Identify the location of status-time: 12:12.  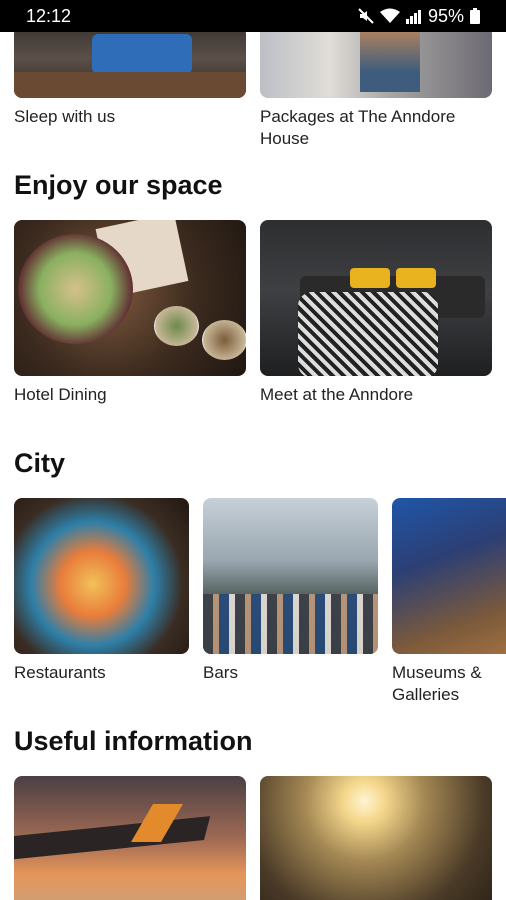
(49, 15).